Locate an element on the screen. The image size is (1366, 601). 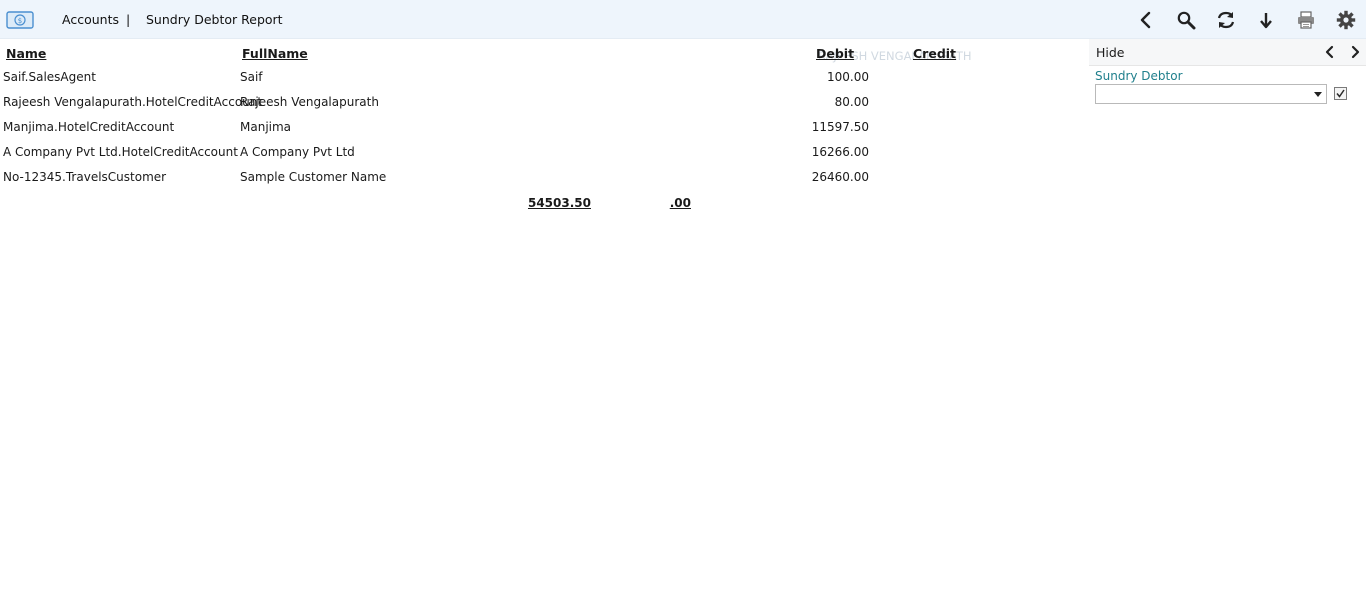
column-header-name: Name is located at coordinates (26, 53).